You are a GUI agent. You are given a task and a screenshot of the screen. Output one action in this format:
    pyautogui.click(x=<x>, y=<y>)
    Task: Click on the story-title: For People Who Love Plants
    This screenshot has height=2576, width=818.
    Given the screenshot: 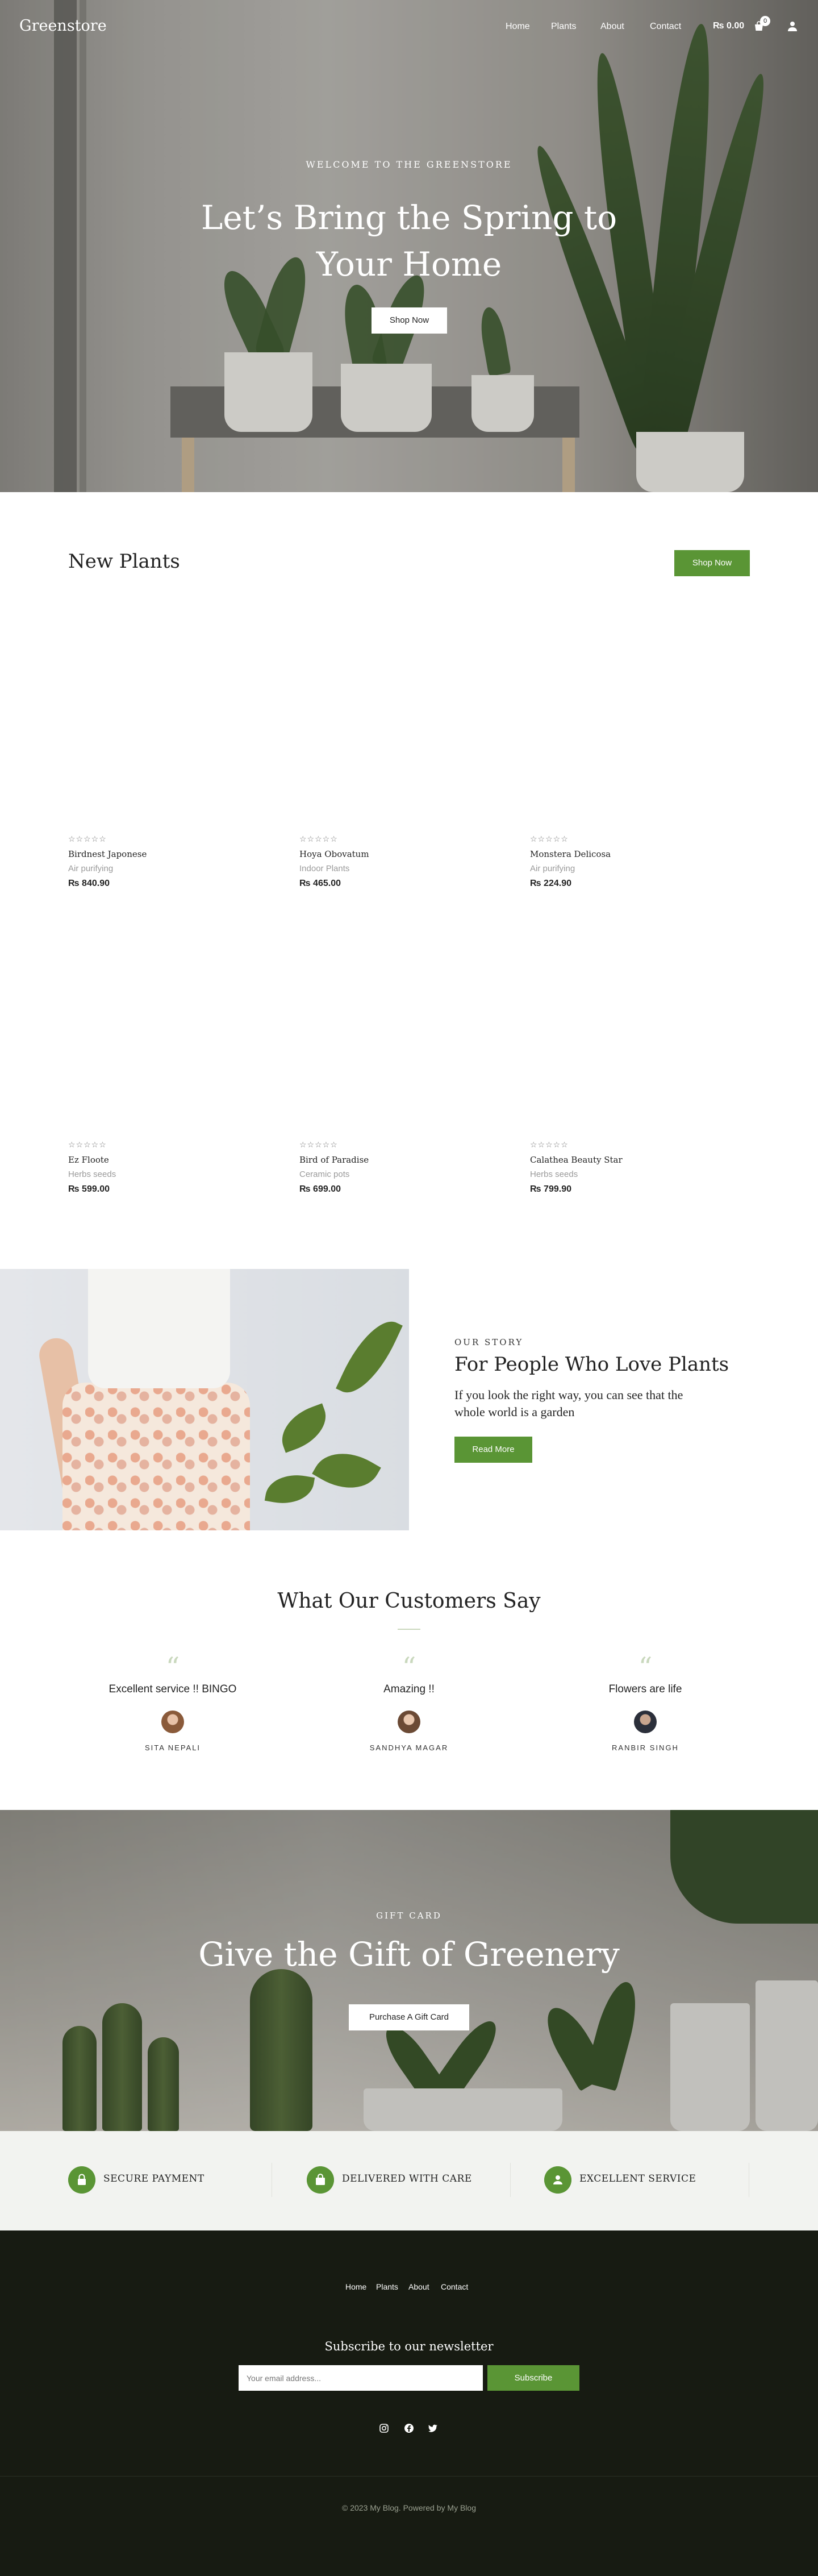 What is the action you would take?
    pyautogui.click(x=591, y=1364)
    